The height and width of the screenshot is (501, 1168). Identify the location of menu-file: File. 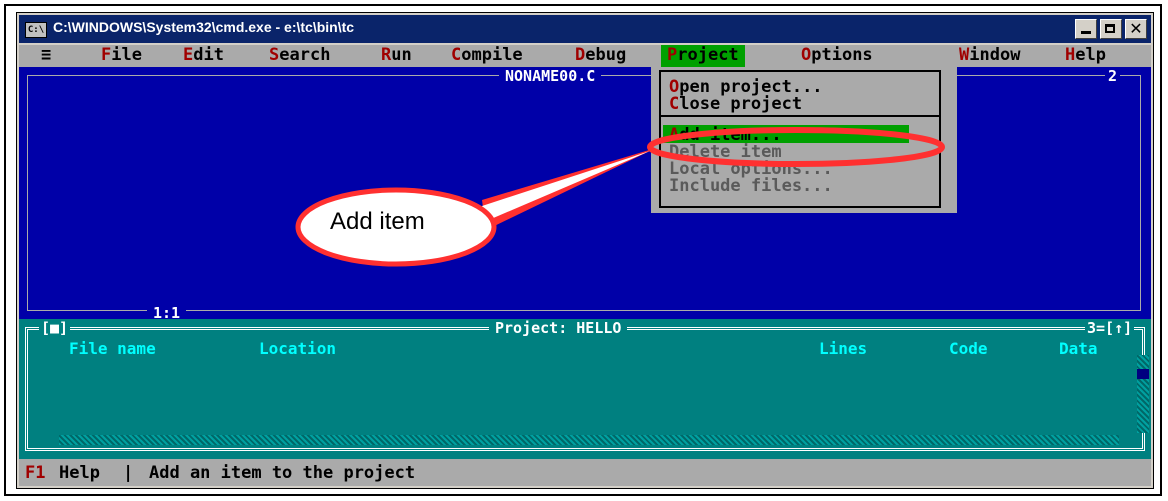
(121, 56).